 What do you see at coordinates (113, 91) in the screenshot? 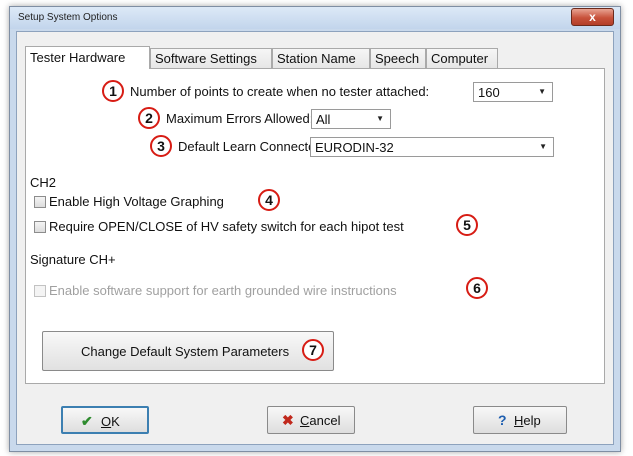
I see `callout-badge-1: 1` at bounding box center [113, 91].